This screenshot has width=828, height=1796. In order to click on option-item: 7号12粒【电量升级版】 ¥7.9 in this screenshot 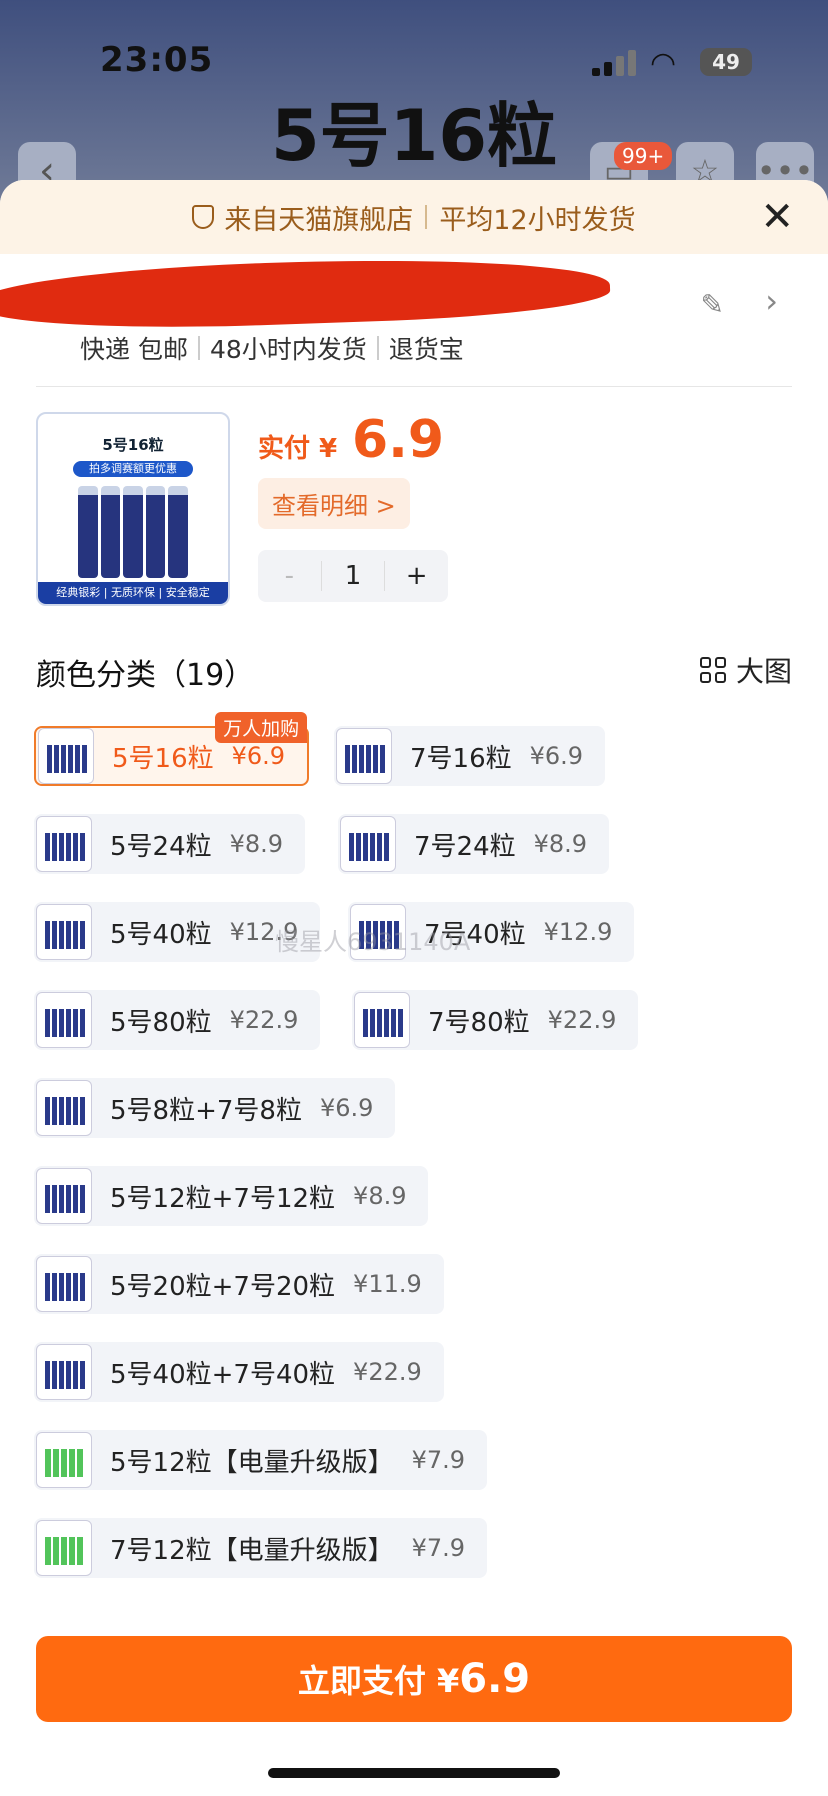, I will do `click(261, 1548)`.